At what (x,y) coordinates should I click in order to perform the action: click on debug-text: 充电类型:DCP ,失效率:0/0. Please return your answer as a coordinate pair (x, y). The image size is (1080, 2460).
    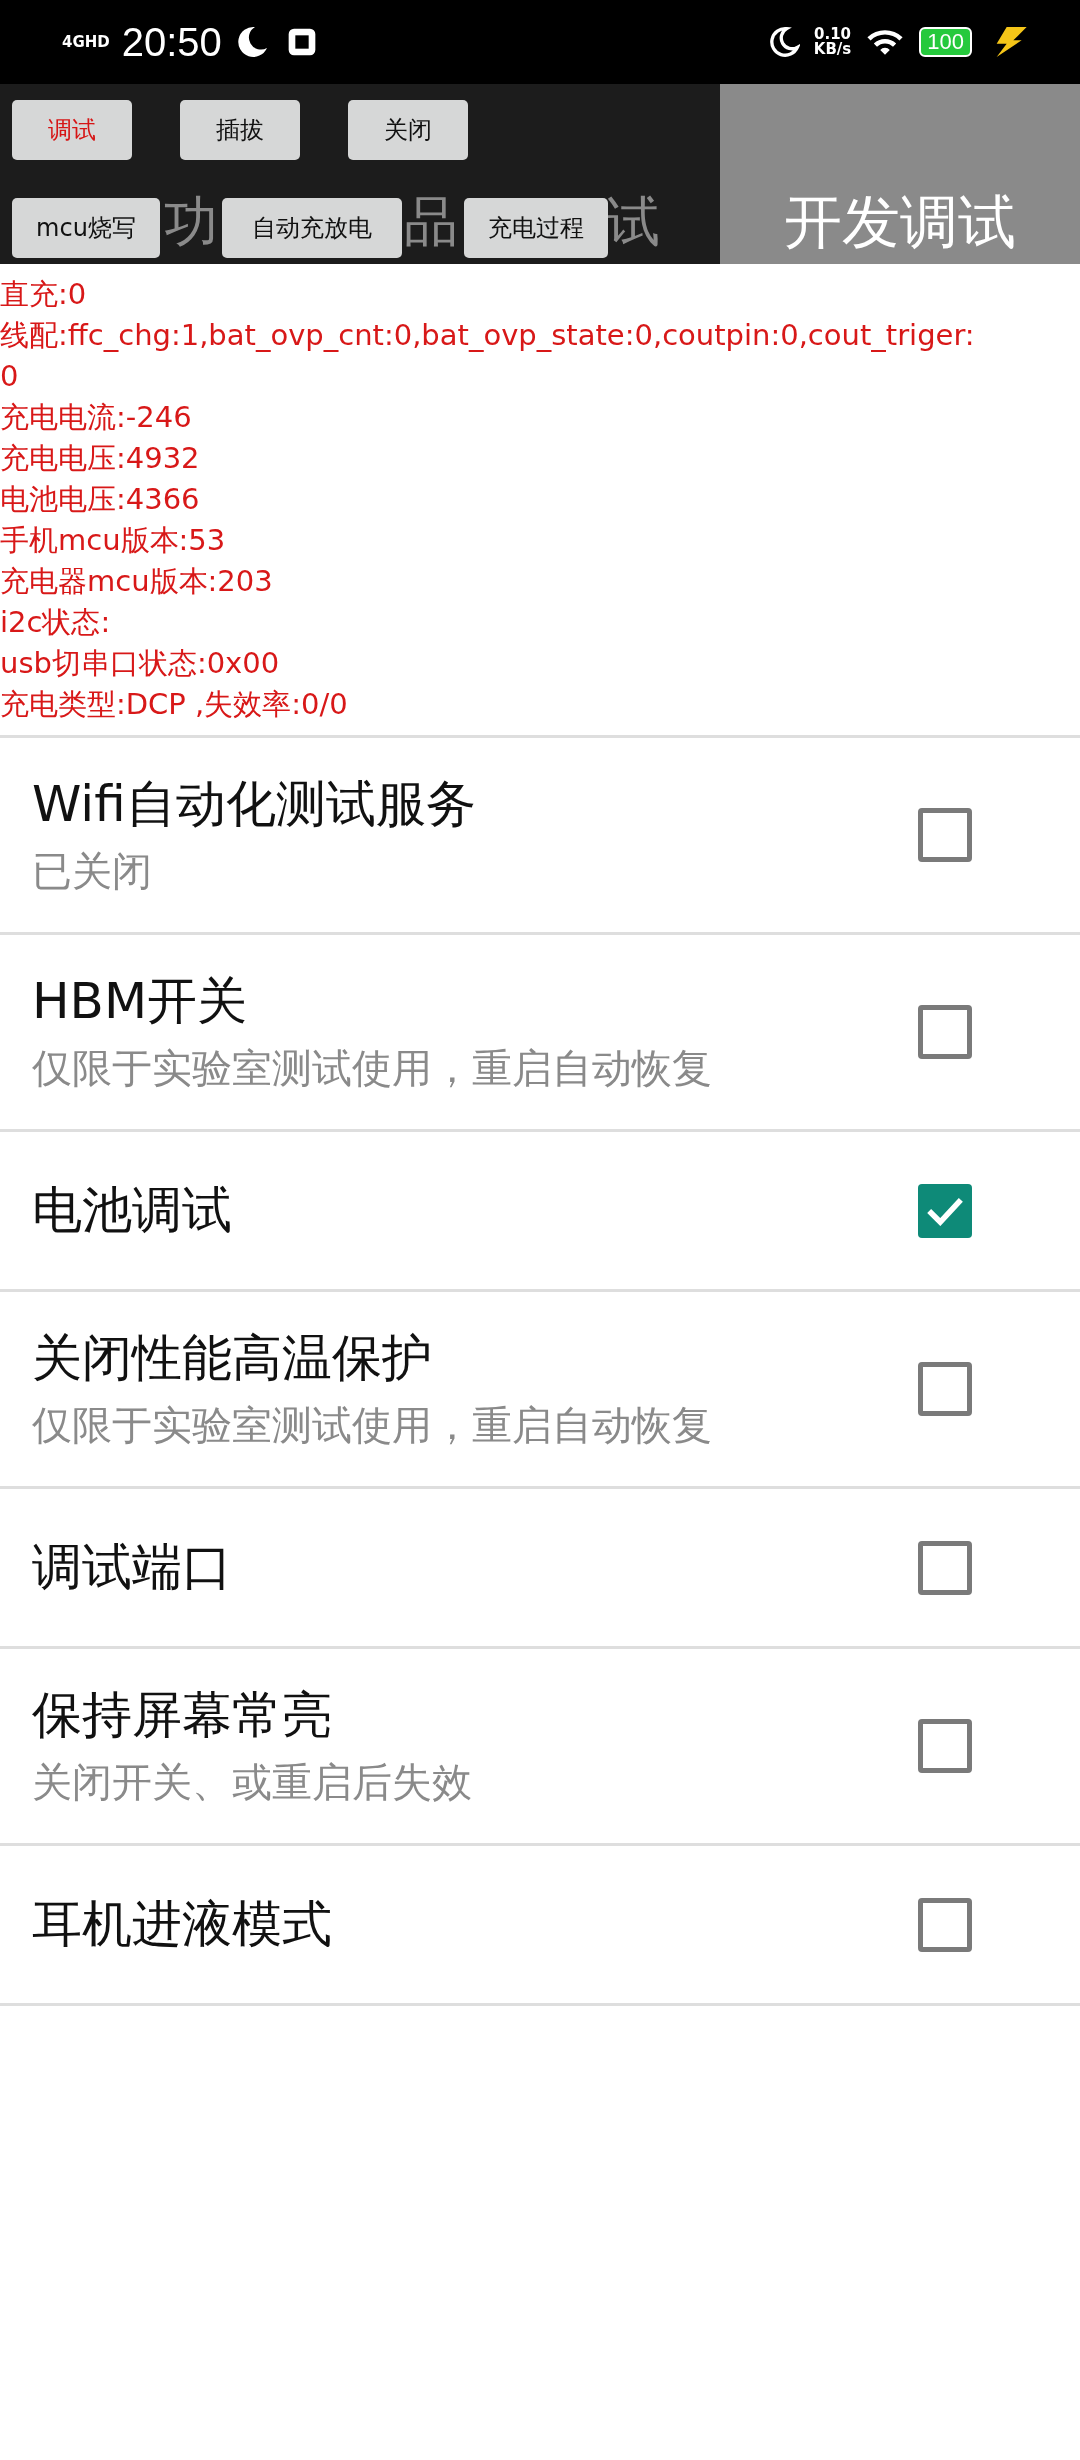
    Looking at the image, I should click on (174, 704).